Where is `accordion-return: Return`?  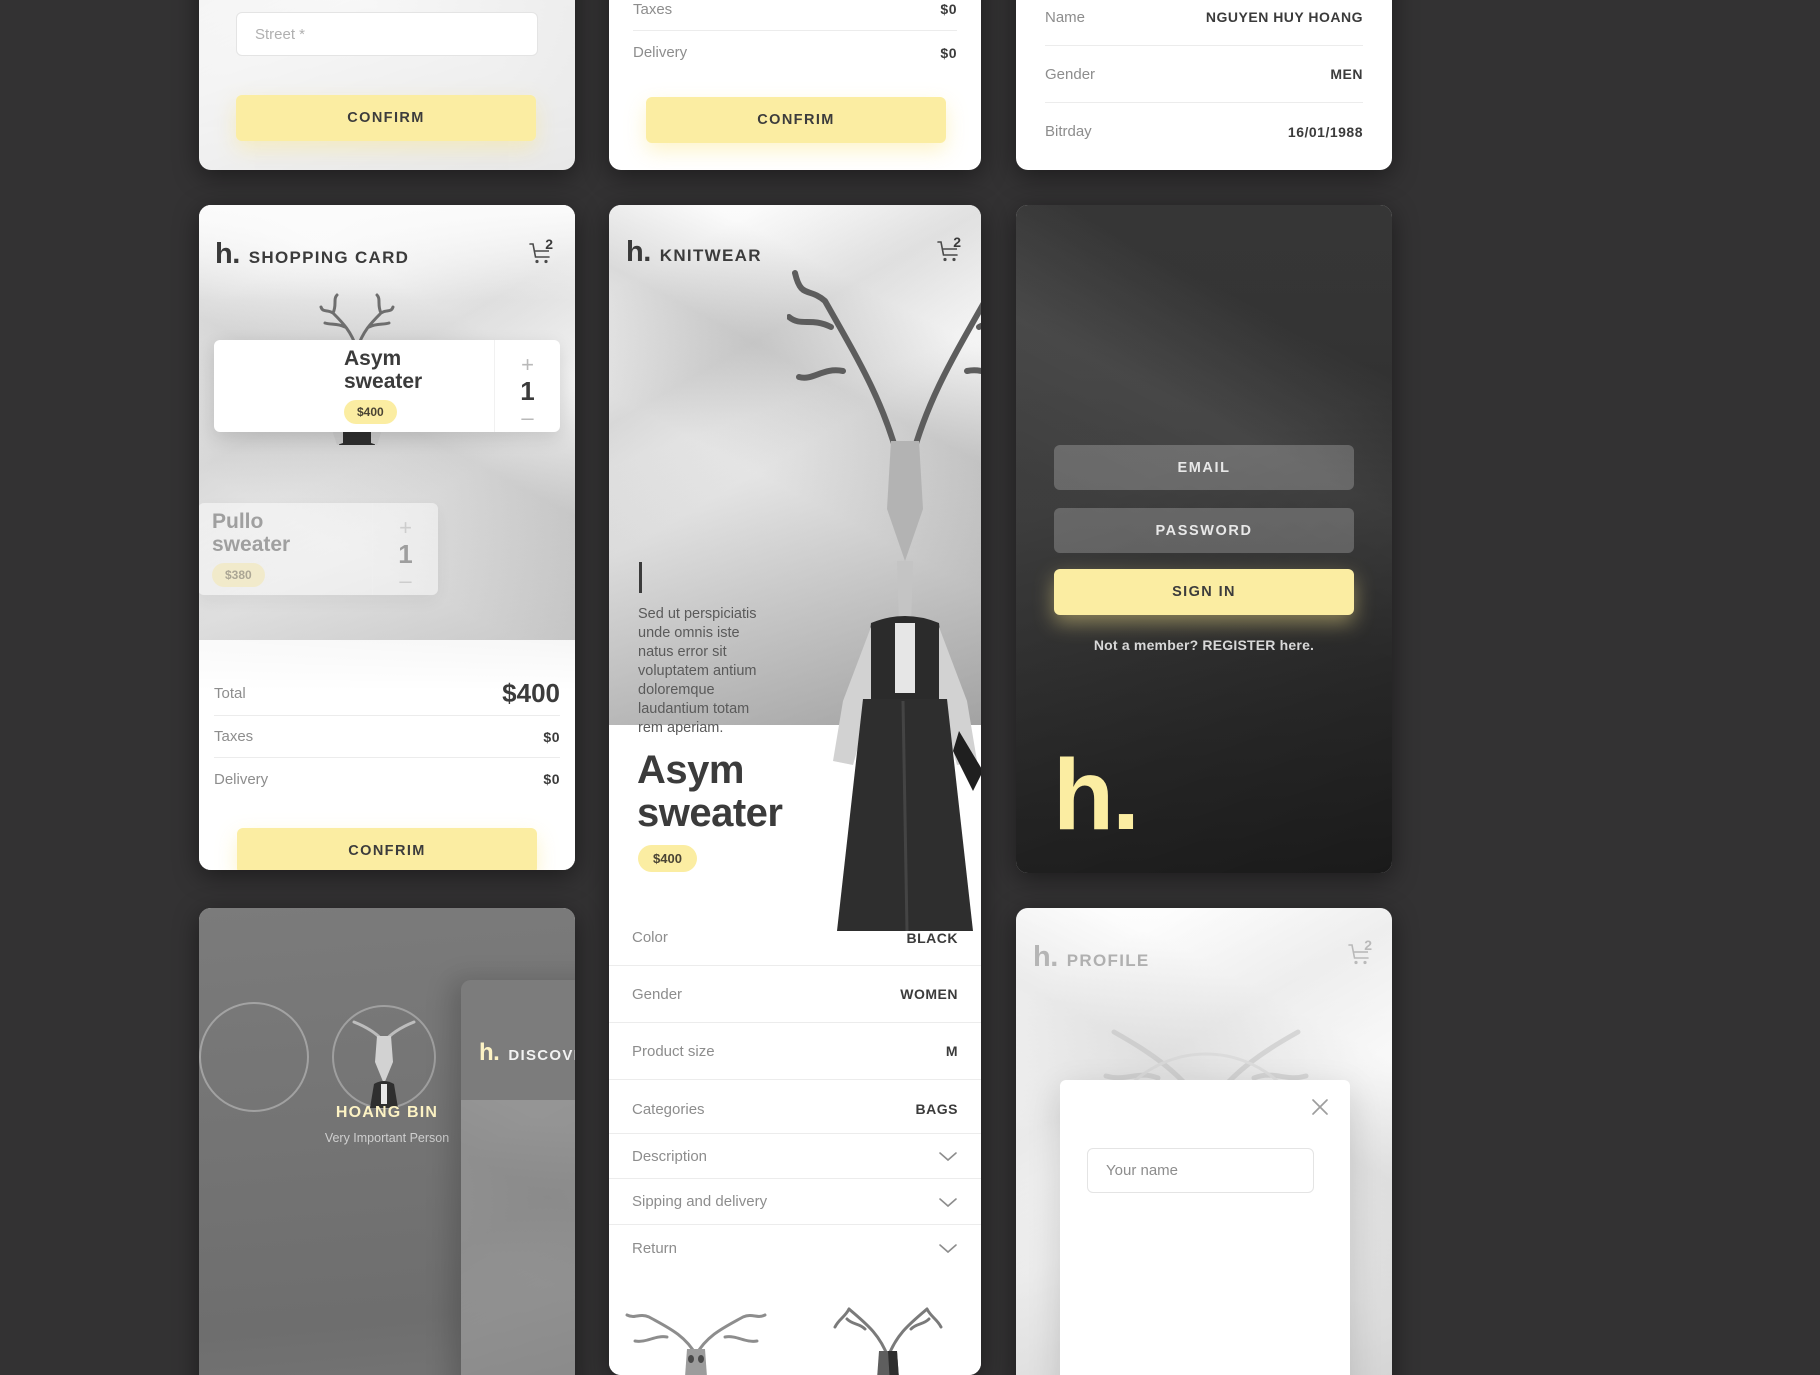 accordion-return: Return is located at coordinates (795, 1248).